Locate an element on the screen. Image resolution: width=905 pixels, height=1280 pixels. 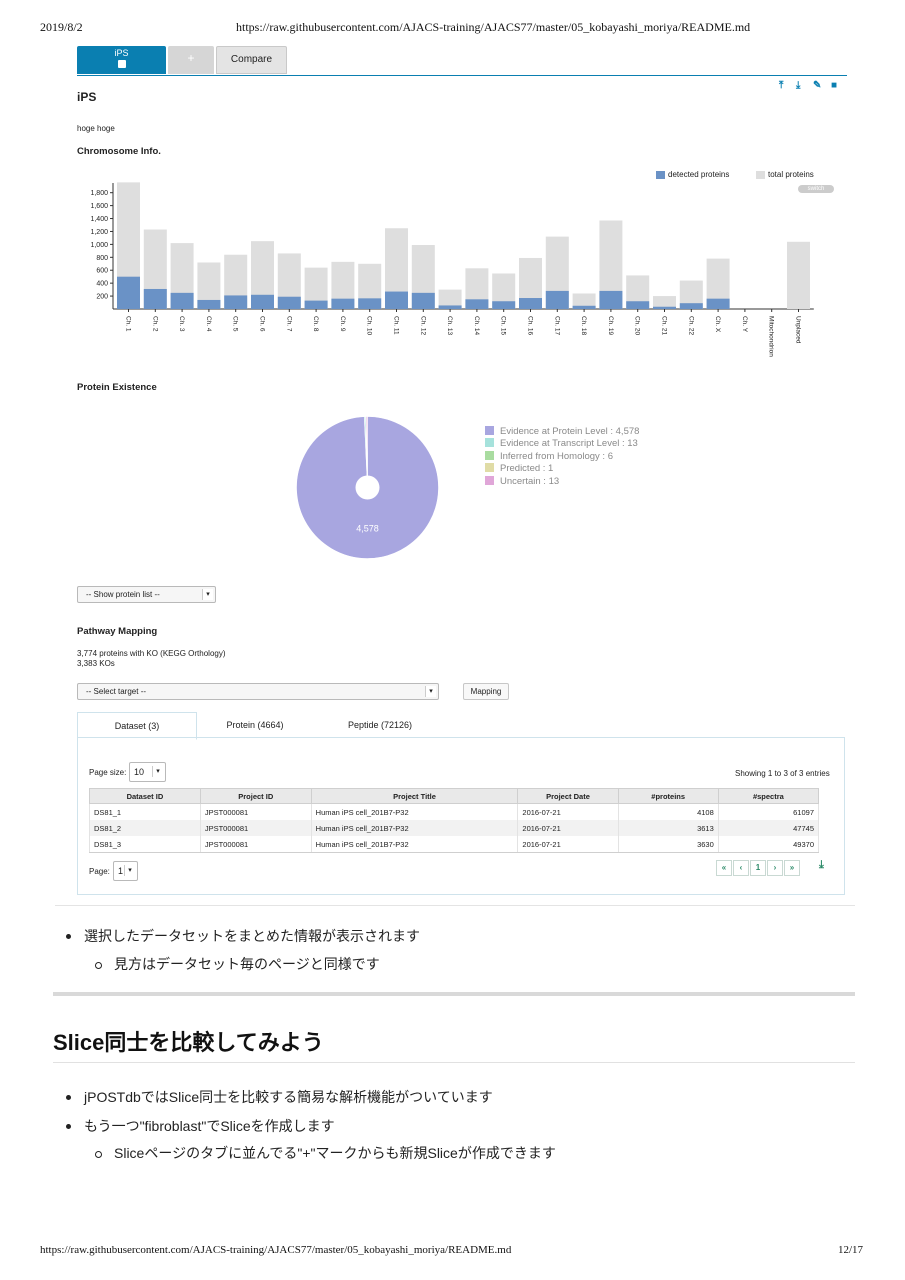
x-tick-label: Ch. X is located at coordinates (717, 324).